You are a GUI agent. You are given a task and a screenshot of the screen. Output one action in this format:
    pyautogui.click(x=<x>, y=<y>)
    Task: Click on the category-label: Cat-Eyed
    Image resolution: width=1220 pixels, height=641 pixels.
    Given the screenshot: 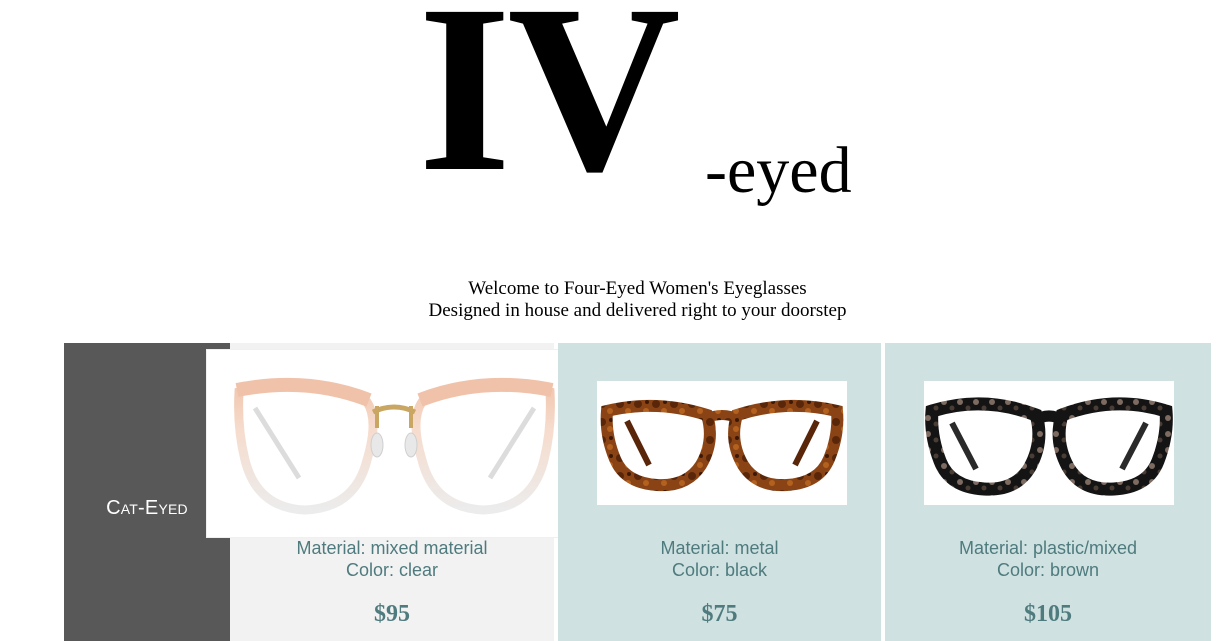 What is the action you would take?
    pyautogui.click(x=147, y=508)
    